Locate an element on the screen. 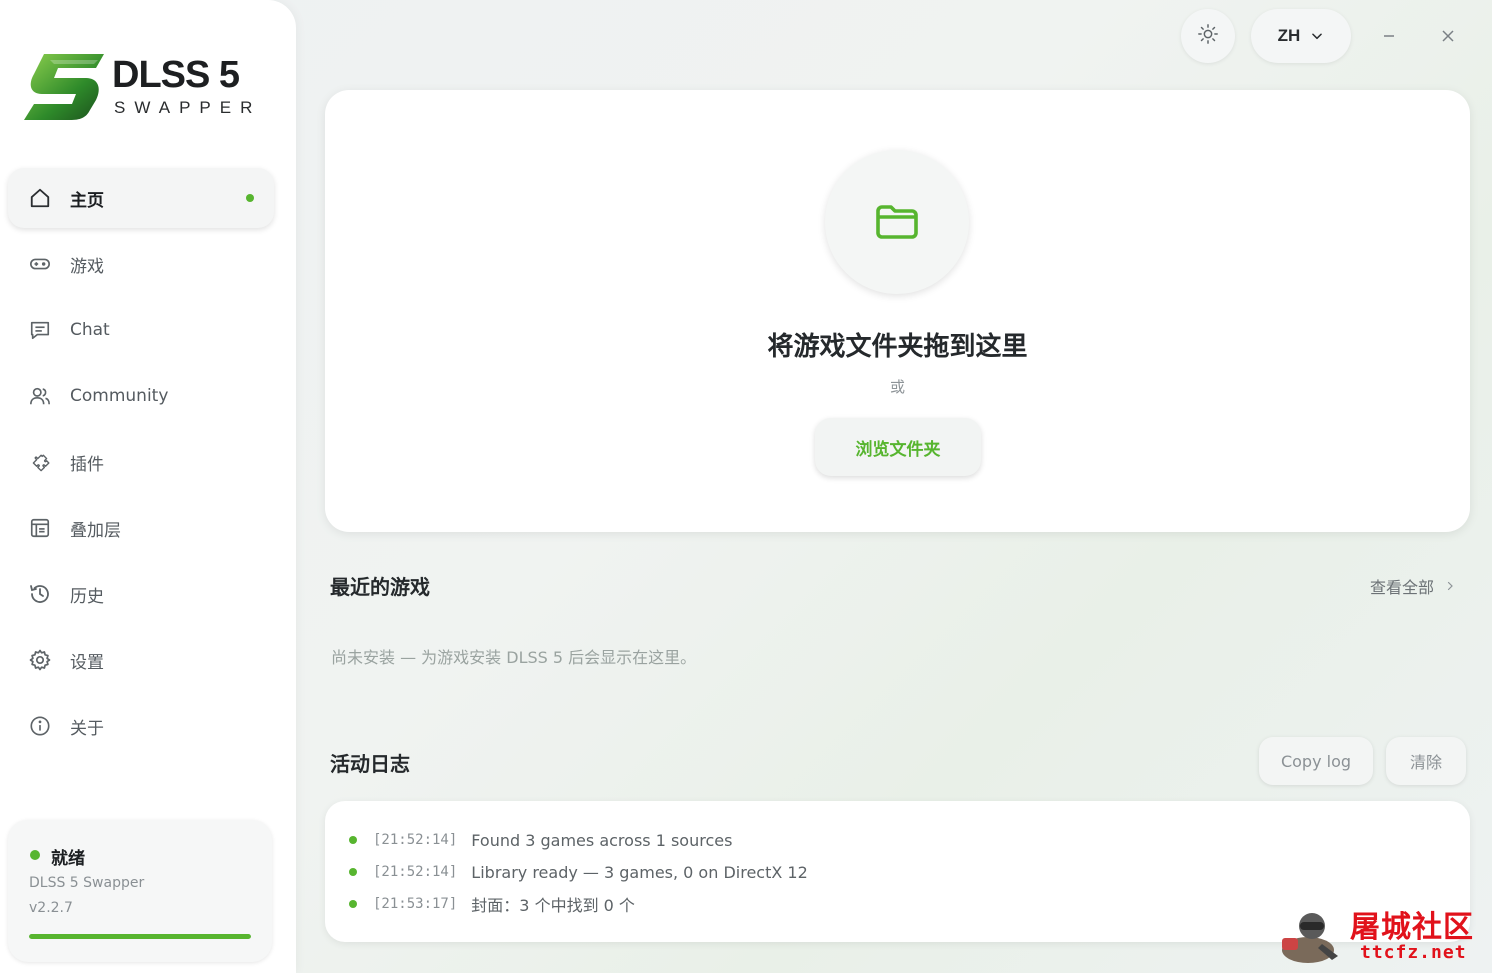 This screenshot has width=1492, height=973. view-all-link: 查看全部 is located at coordinates (1413, 586).